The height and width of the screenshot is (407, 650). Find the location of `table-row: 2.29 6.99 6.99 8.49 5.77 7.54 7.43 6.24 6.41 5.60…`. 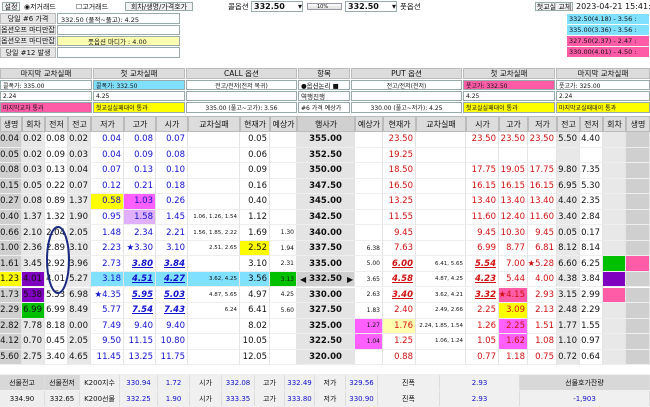

table-row: 2.29 6.99 6.99 8.49 5.77 7.54 7.43 6.24 6.41 5.60… is located at coordinates (325, 311).